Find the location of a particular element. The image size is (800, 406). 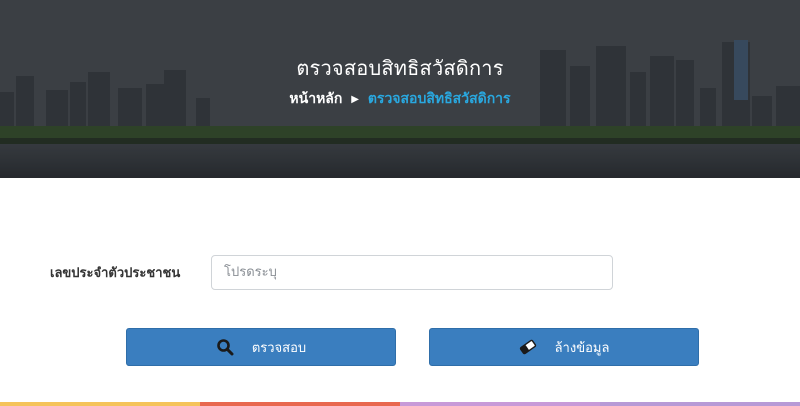

clear-button-label: ล้างข้อมูล is located at coordinates (582, 348).